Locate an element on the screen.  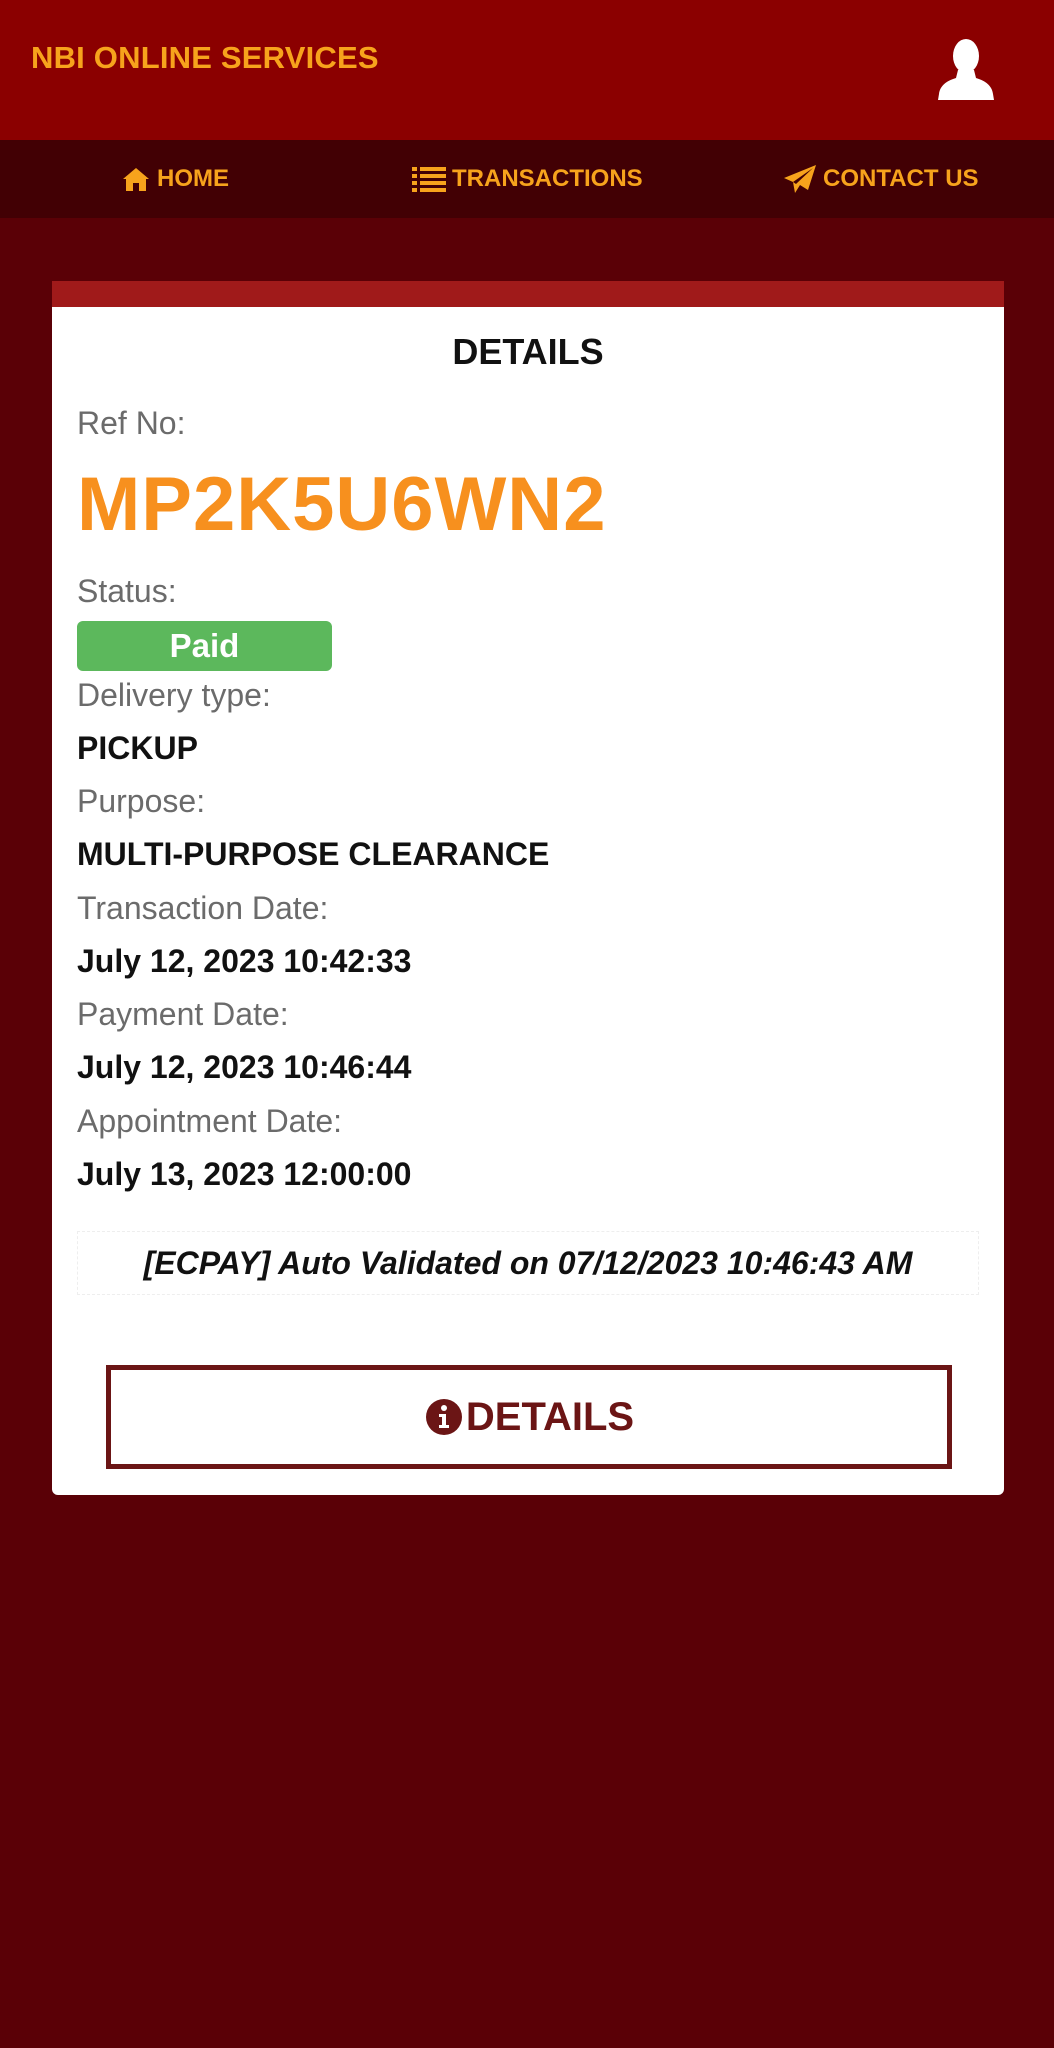
nav-contact-us: CONTACT US is located at coordinates (881, 179).